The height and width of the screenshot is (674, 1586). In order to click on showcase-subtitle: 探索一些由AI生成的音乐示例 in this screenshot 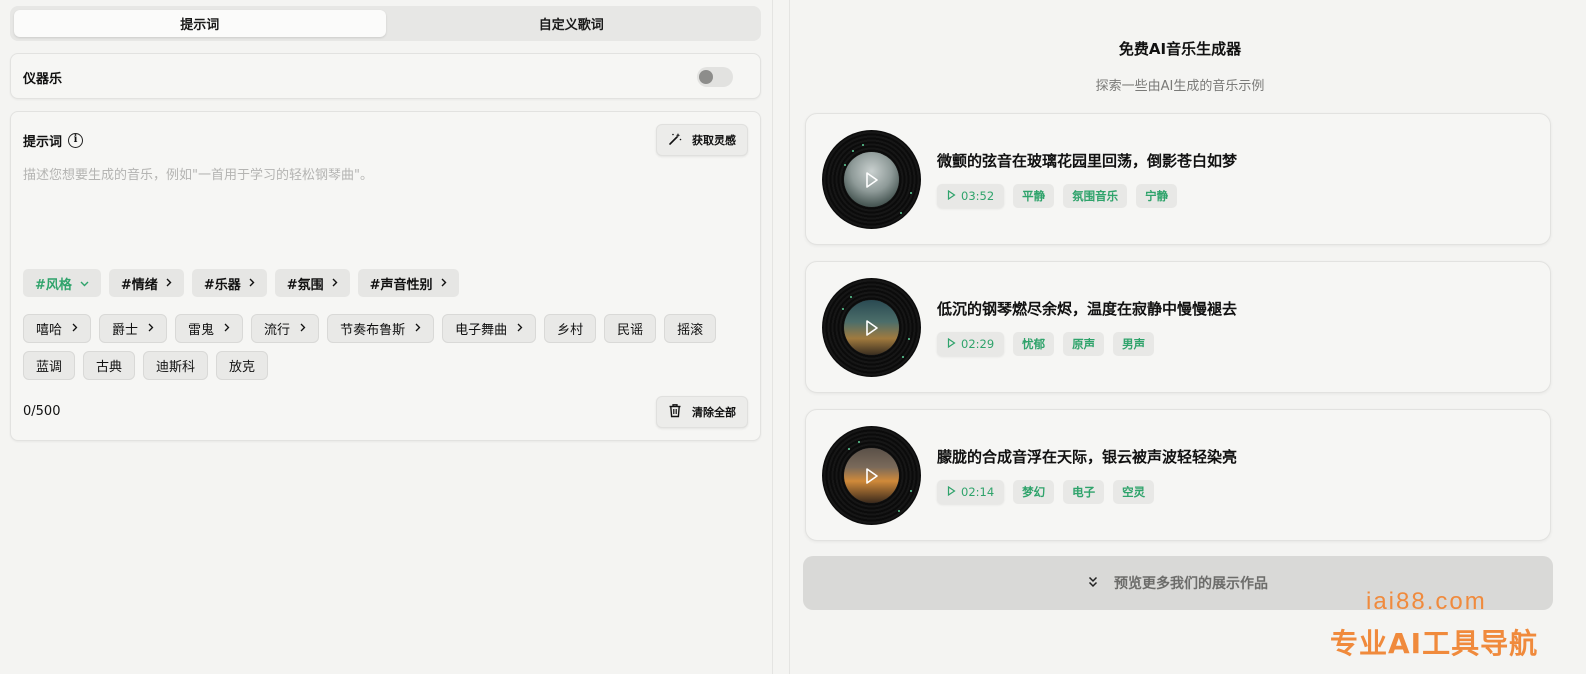, I will do `click(1180, 86)`.